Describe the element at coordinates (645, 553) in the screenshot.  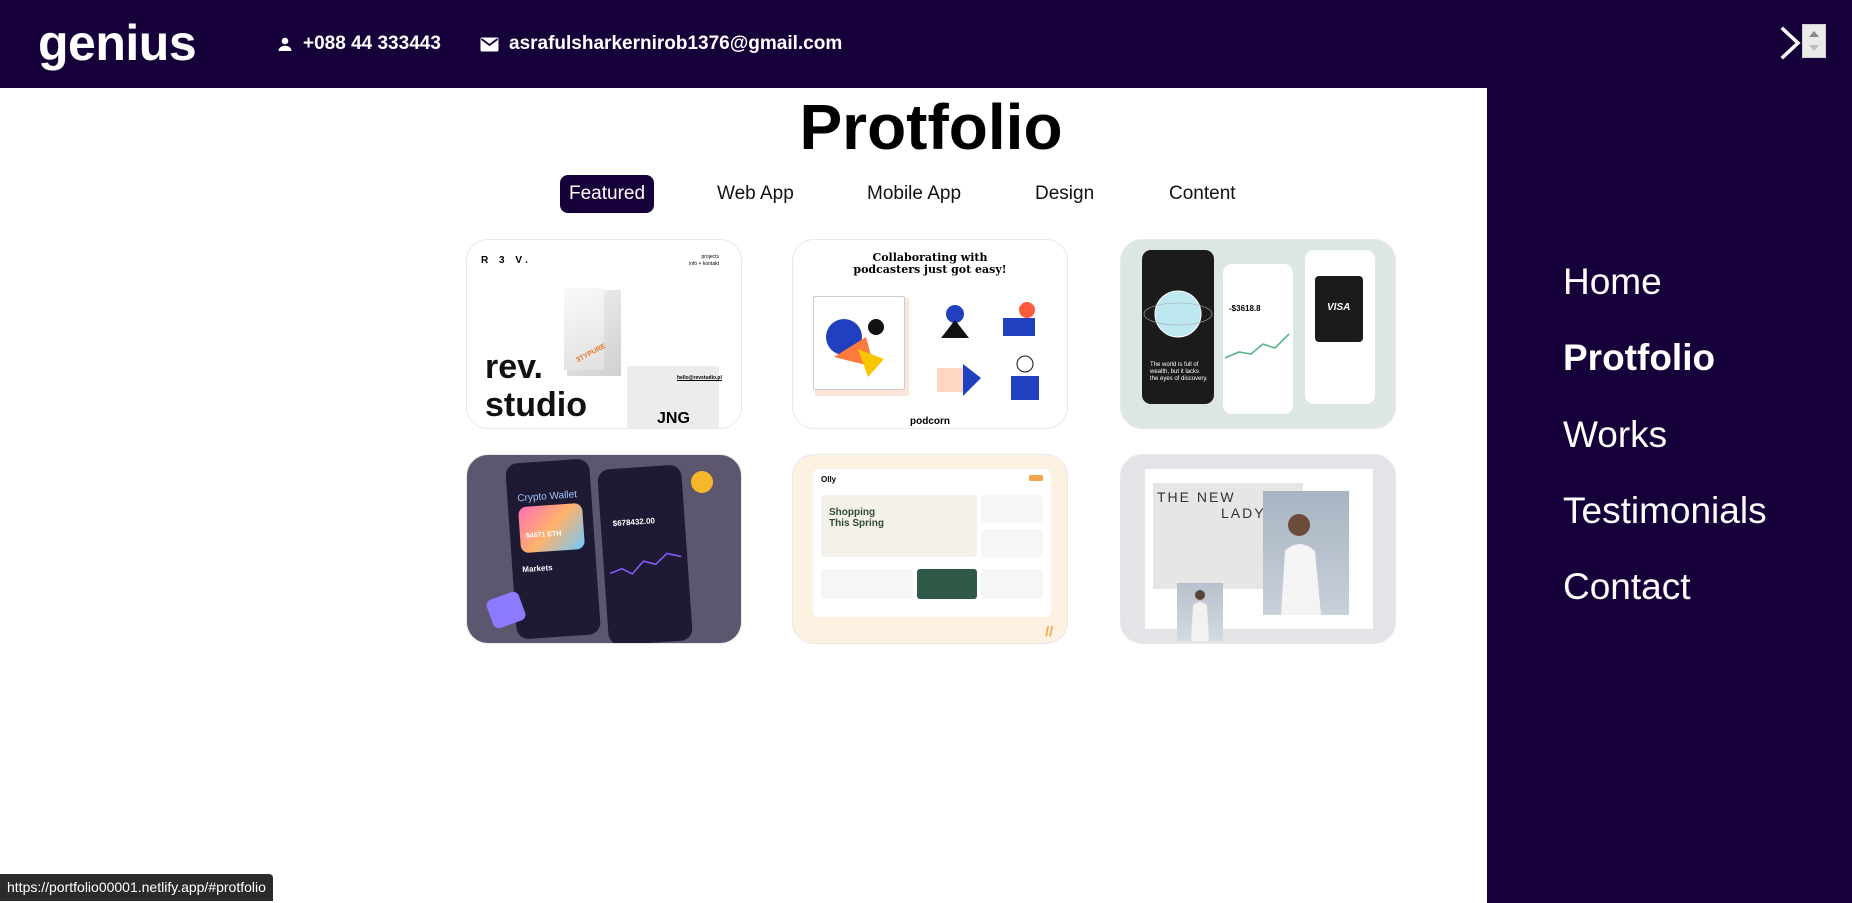
I see `crypto-phone-2: $678432.00` at that location.